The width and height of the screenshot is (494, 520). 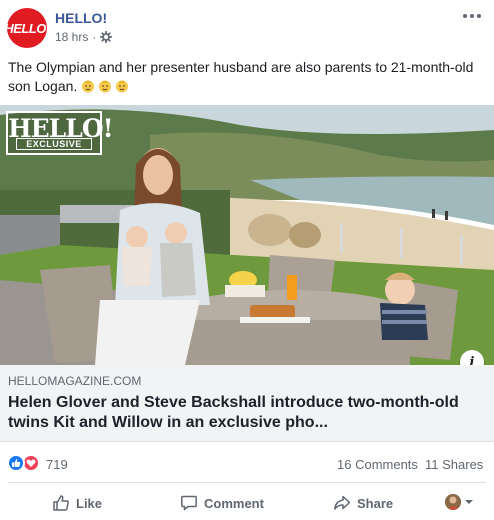 I want to click on comment-label: Comment, so click(x=234, y=503).